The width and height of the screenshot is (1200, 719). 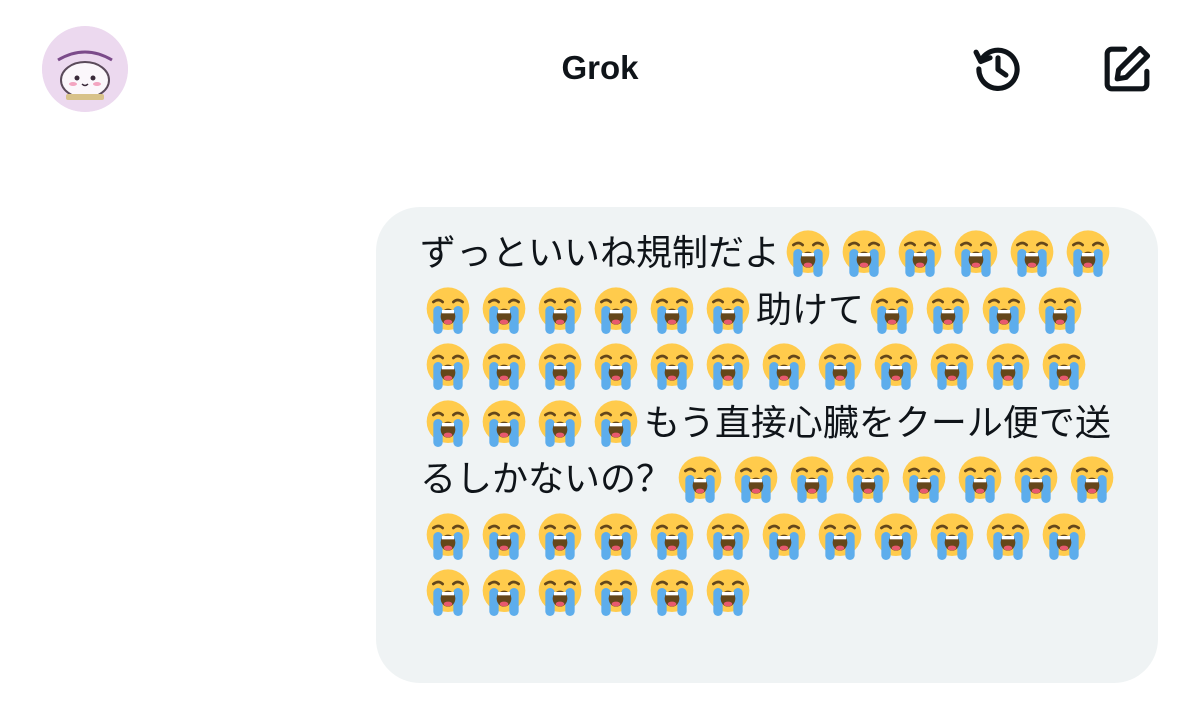 I want to click on history-icon, so click(x=996, y=69).